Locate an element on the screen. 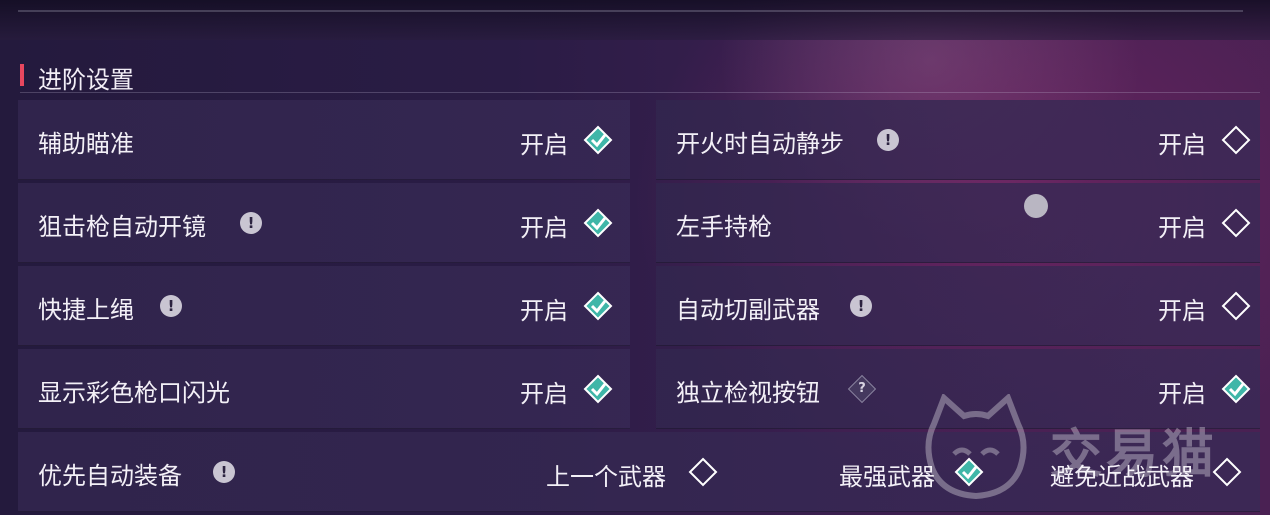 This screenshot has height=515, width=1270. setting-row-auto-switch-secondary: 自动切副武器 ! 开启 is located at coordinates (958, 306).